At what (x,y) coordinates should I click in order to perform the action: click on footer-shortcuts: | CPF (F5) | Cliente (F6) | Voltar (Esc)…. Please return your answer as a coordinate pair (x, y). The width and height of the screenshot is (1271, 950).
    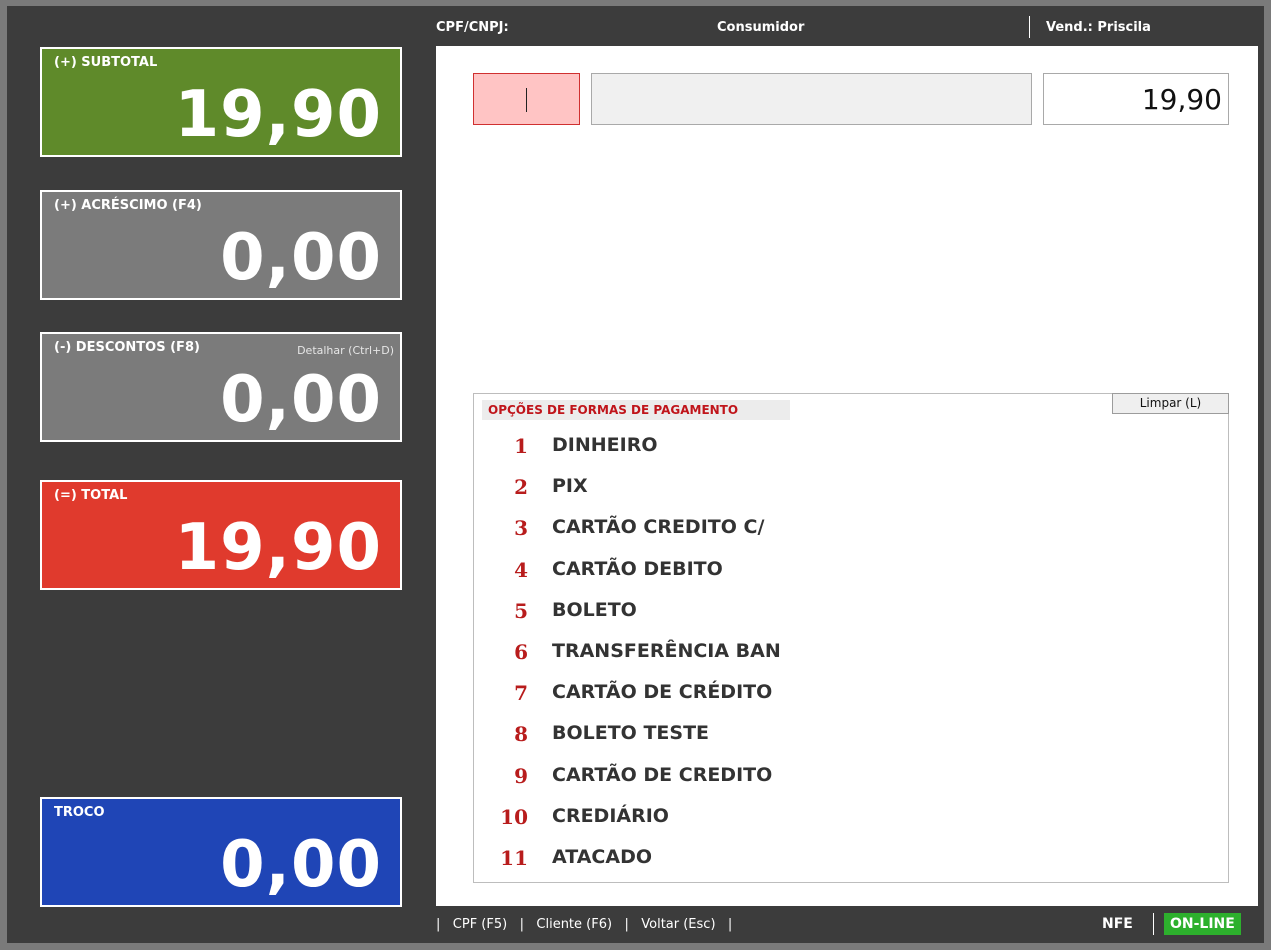
    Looking at the image, I should click on (584, 924).